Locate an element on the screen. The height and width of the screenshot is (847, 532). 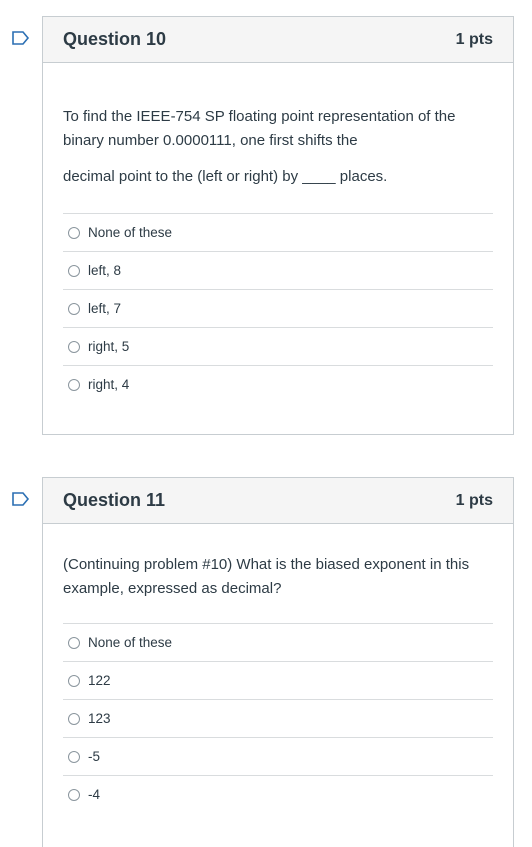
answer-option: -5 is located at coordinates (278, 756).